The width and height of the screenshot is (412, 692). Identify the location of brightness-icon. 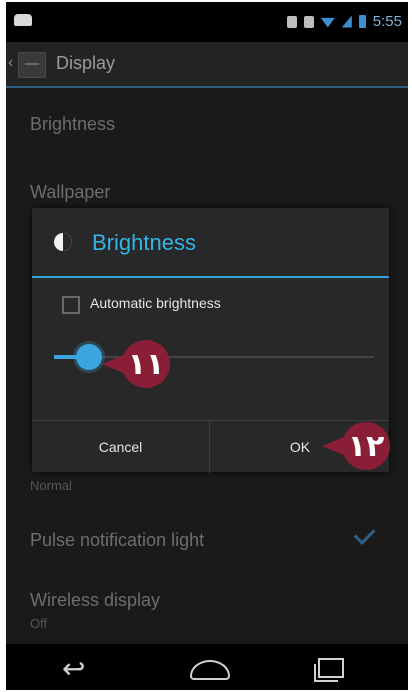
(63, 242).